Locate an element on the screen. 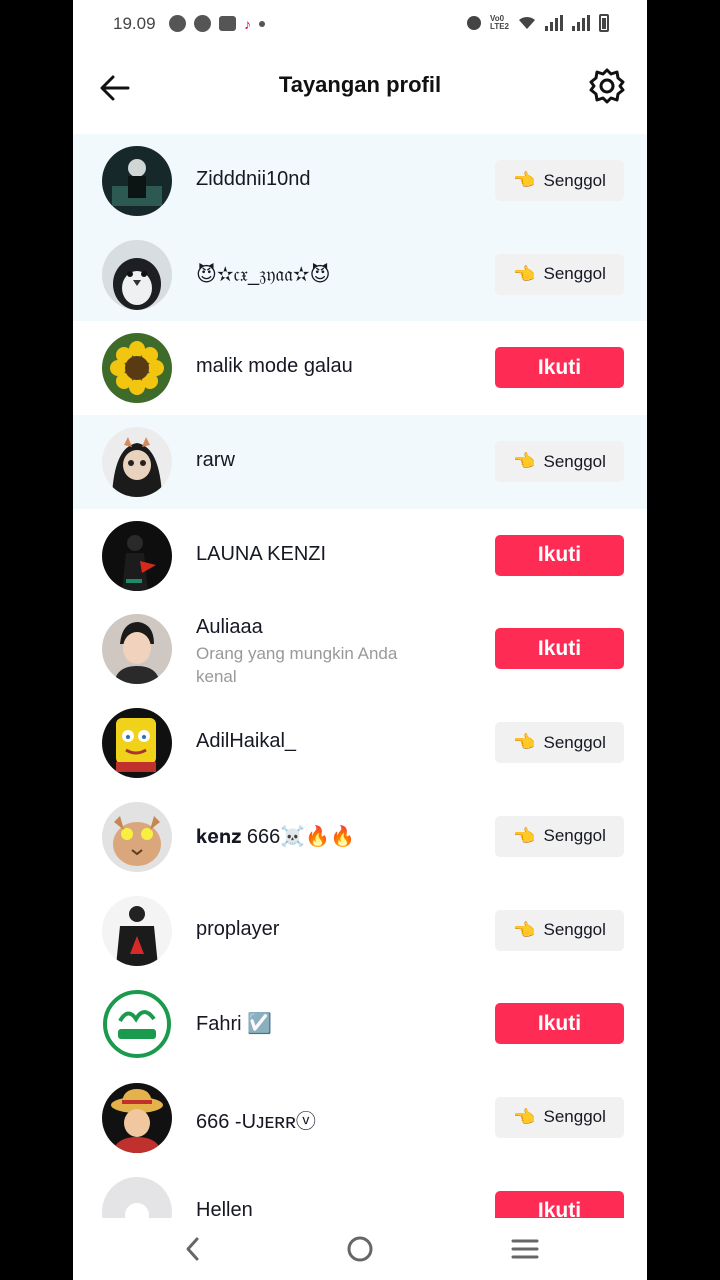 The image size is (720, 1280). gmail-icon is located at coordinates (227, 23).